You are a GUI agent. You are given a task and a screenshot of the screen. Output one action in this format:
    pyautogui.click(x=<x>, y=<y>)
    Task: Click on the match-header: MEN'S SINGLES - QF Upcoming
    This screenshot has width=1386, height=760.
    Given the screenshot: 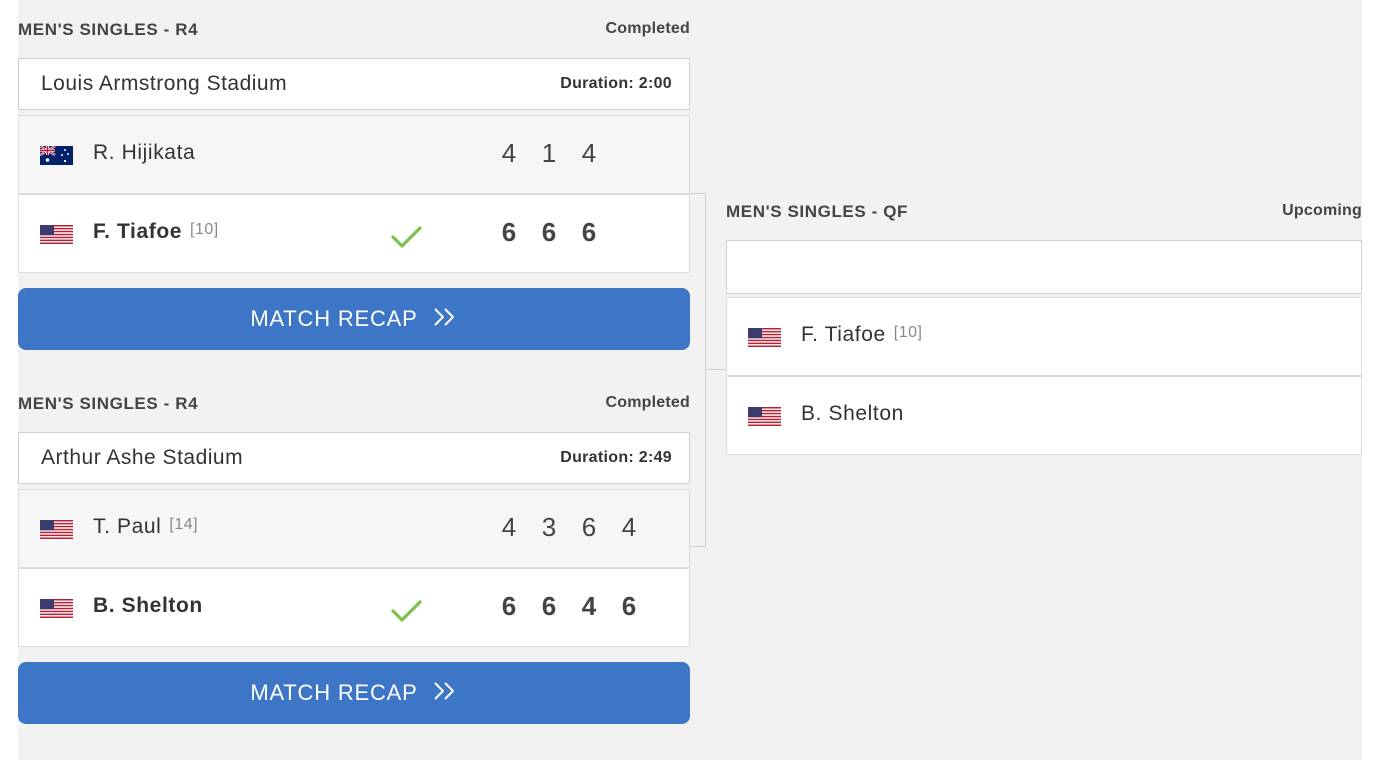 What is the action you would take?
    pyautogui.click(x=1044, y=214)
    